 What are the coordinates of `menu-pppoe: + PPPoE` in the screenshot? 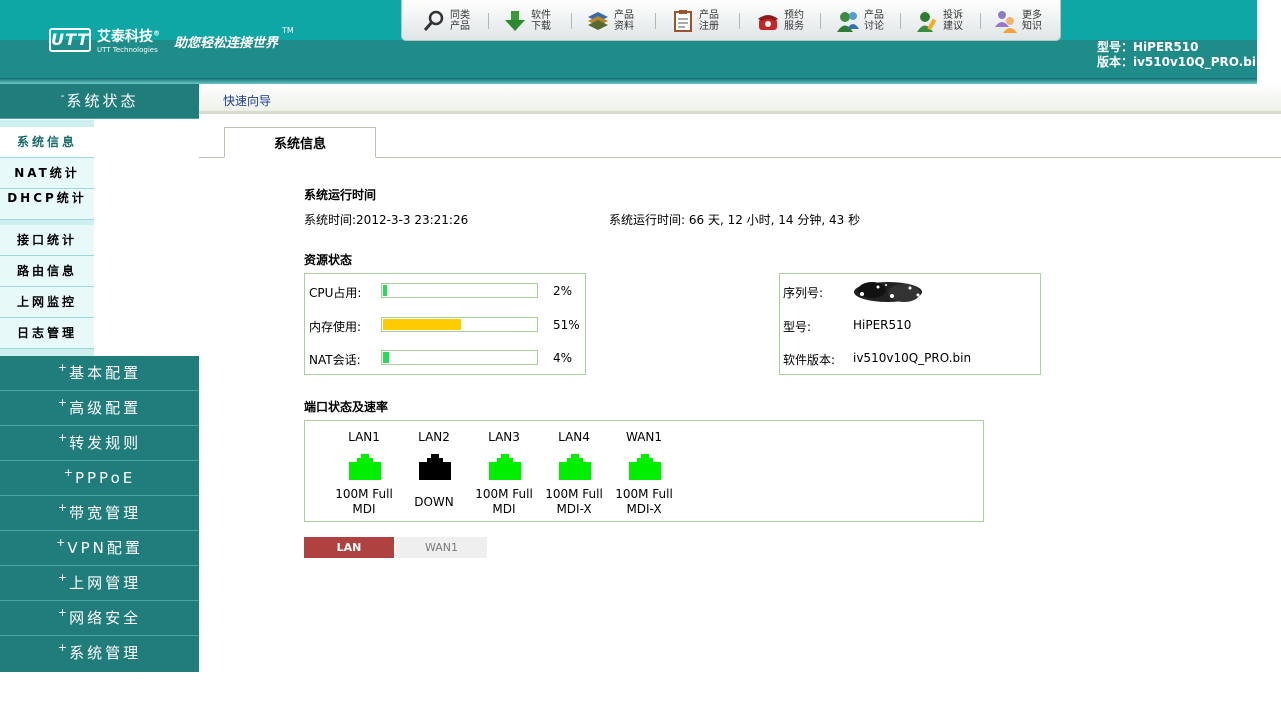 It's located at (99, 478).